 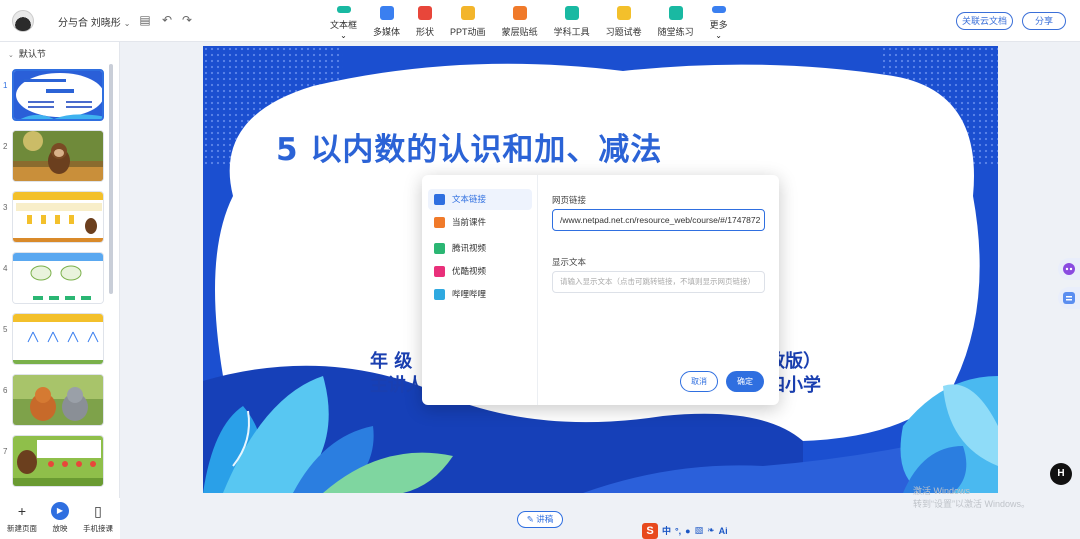 I want to click on link-type-item: 优酷视频, so click(x=480, y=271).